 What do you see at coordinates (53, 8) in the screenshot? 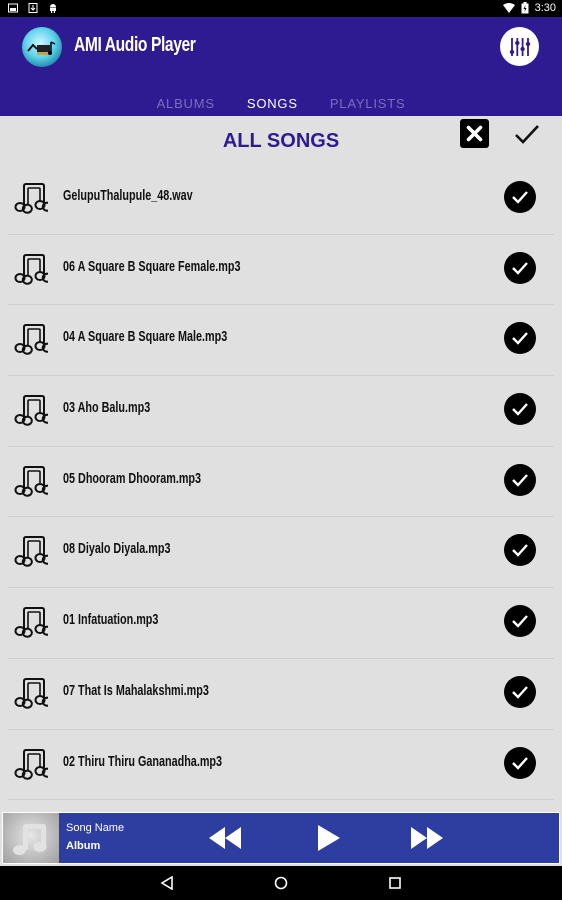
I see `android-icon` at bounding box center [53, 8].